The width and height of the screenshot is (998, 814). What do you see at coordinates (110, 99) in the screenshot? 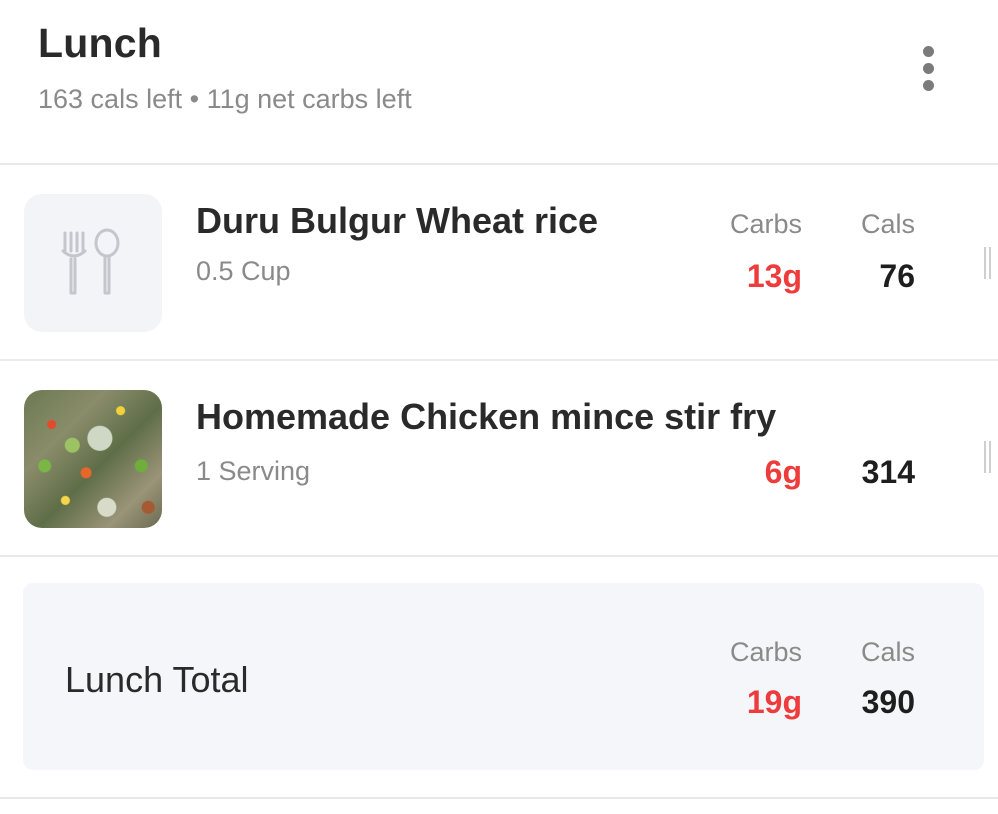
I see `cals-left: 163 cals left` at bounding box center [110, 99].